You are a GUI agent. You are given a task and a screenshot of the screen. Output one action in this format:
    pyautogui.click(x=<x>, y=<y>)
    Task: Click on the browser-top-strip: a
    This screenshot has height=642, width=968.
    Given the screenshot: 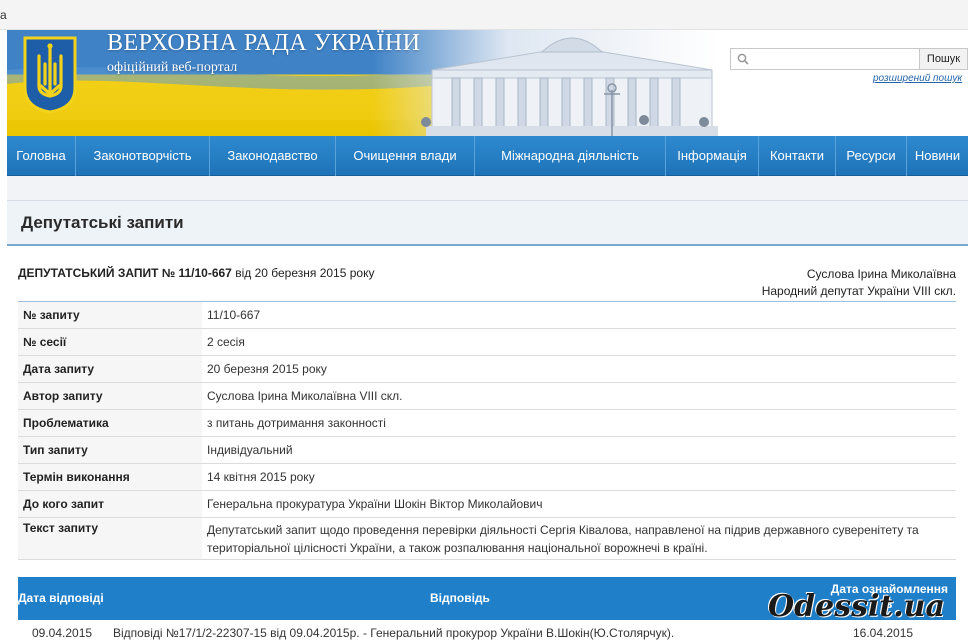 What is the action you would take?
    pyautogui.click(x=484, y=15)
    